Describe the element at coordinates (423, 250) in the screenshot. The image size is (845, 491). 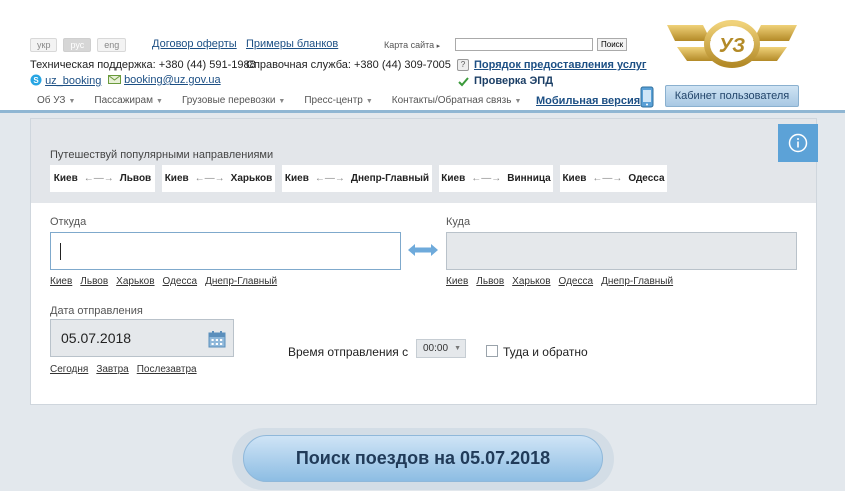
I see `swap-stations-icon` at that location.